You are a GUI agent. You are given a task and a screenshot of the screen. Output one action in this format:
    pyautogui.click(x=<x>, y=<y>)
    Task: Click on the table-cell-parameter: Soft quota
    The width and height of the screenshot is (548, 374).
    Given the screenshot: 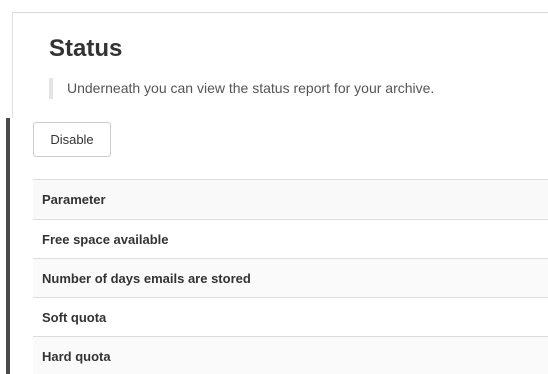 What is the action you would take?
    pyautogui.click(x=290, y=317)
    